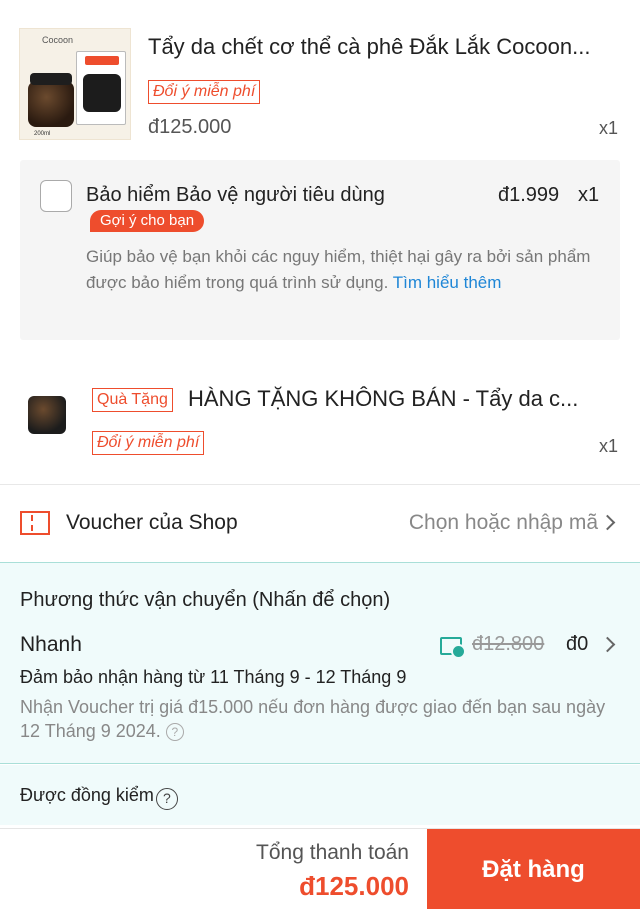  What do you see at coordinates (47, 415) in the screenshot?
I see `gift-jar-image` at bounding box center [47, 415].